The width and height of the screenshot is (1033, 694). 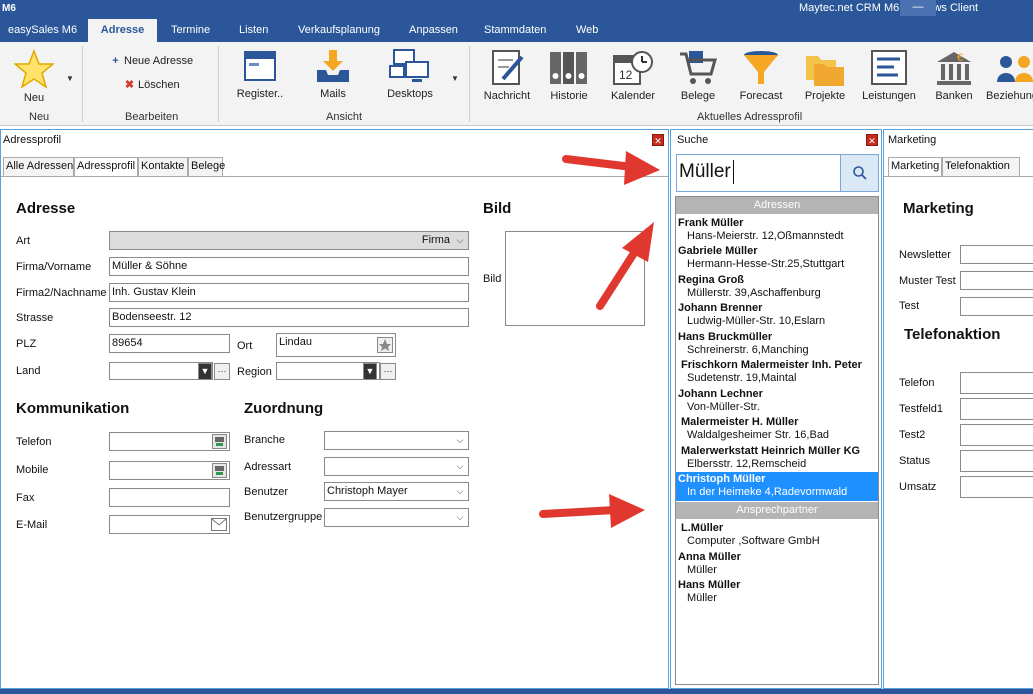 I want to click on search-button, so click(x=859, y=173).